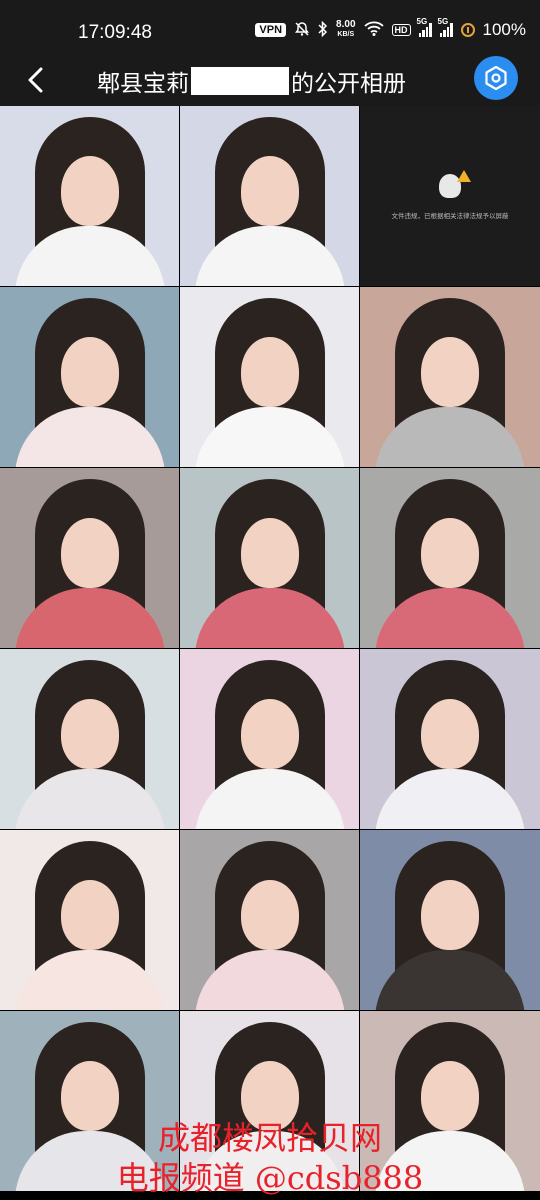  I want to click on watermark-line-1: 成都楼凤拾贝网, so click(269, 1138).